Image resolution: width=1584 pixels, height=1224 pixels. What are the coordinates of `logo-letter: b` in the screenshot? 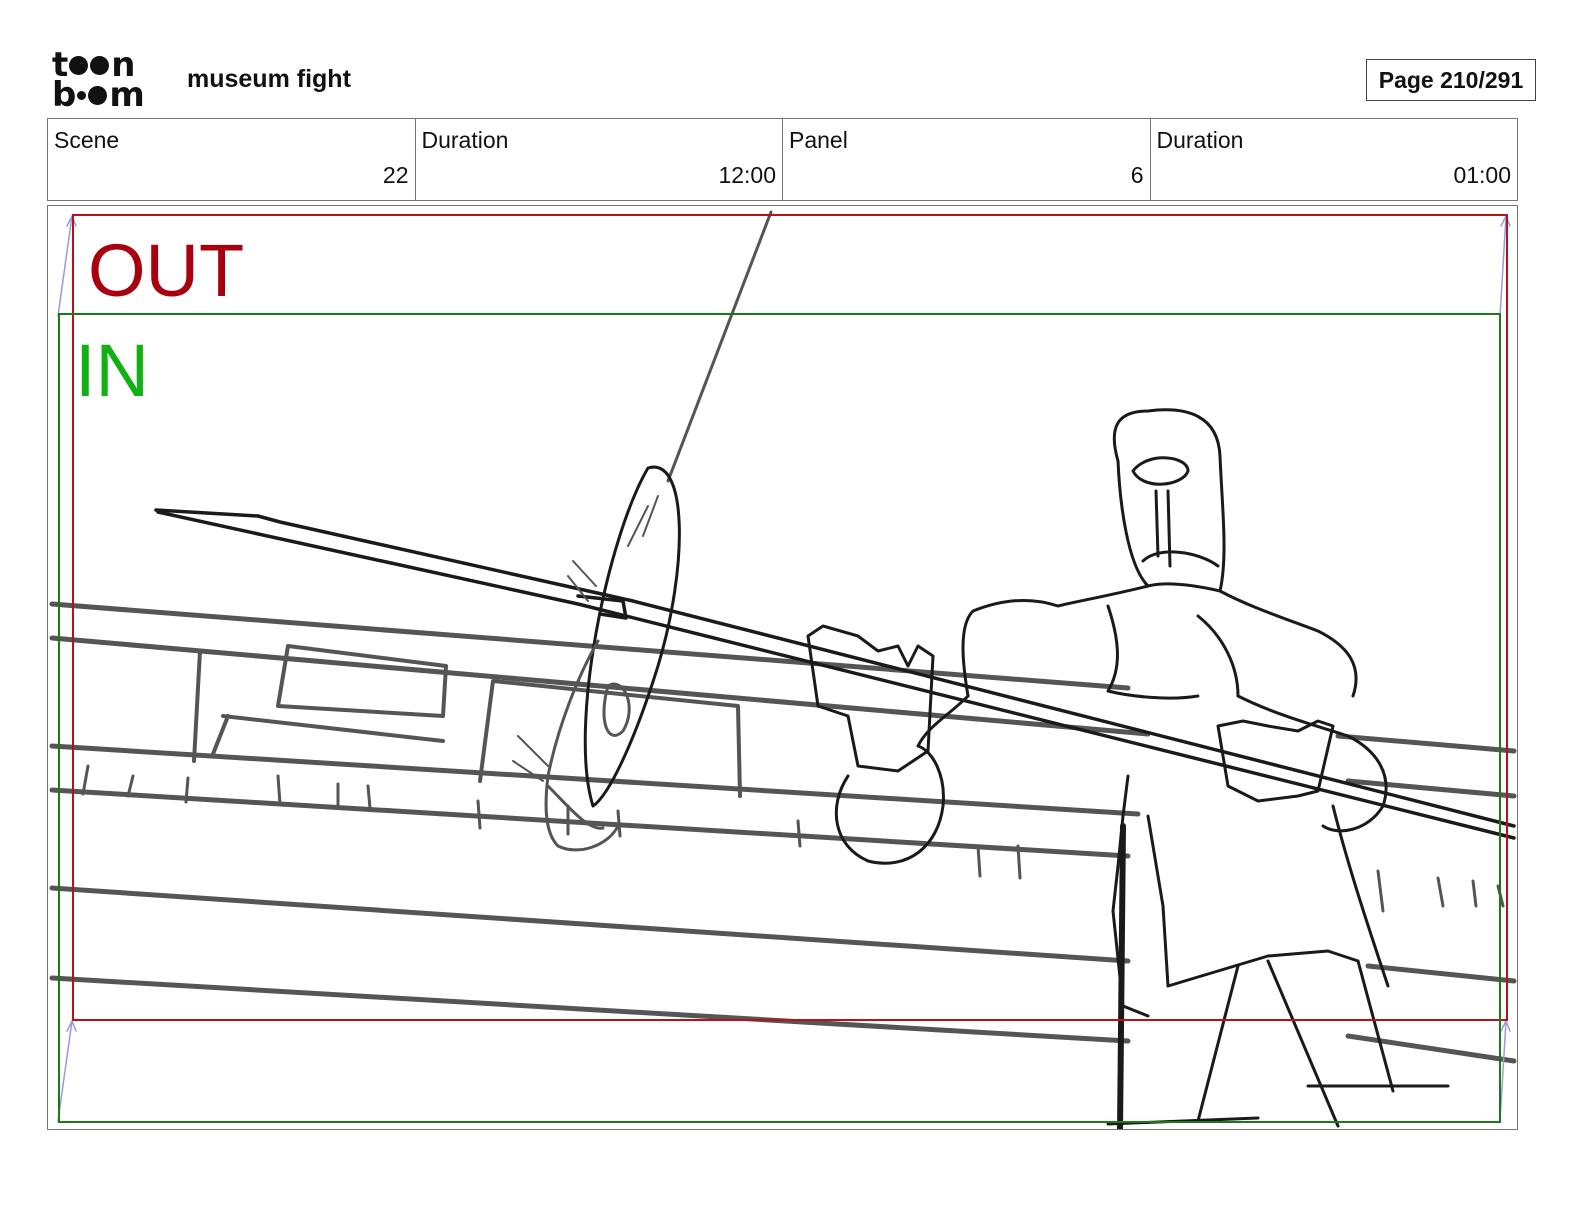 It's located at (64, 95).